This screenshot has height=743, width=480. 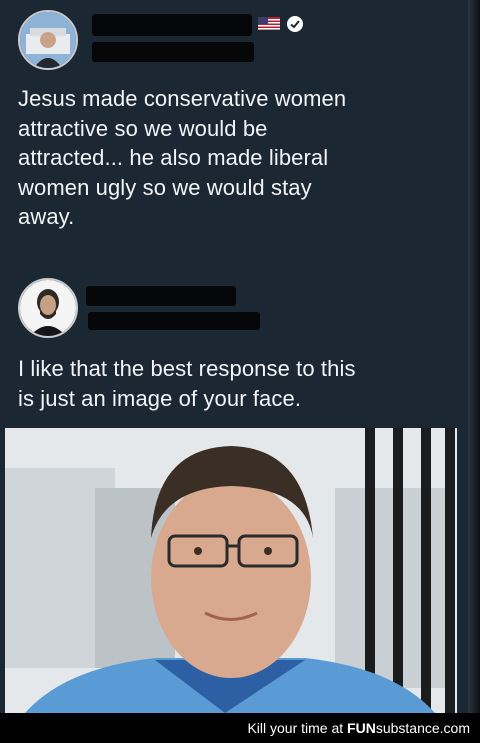 I want to click on footer-bar: Kill your time at FUNsubstance.com, so click(x=240, y=728).